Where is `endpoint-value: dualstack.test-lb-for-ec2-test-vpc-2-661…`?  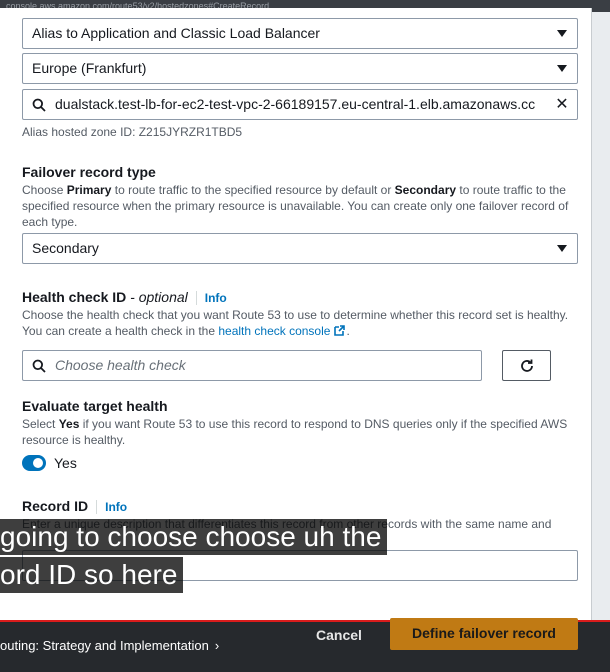 endpoint-value: dualstack.test-lb-for-ec2-test-vpc-2-661… is located at coordinates (295, 104).